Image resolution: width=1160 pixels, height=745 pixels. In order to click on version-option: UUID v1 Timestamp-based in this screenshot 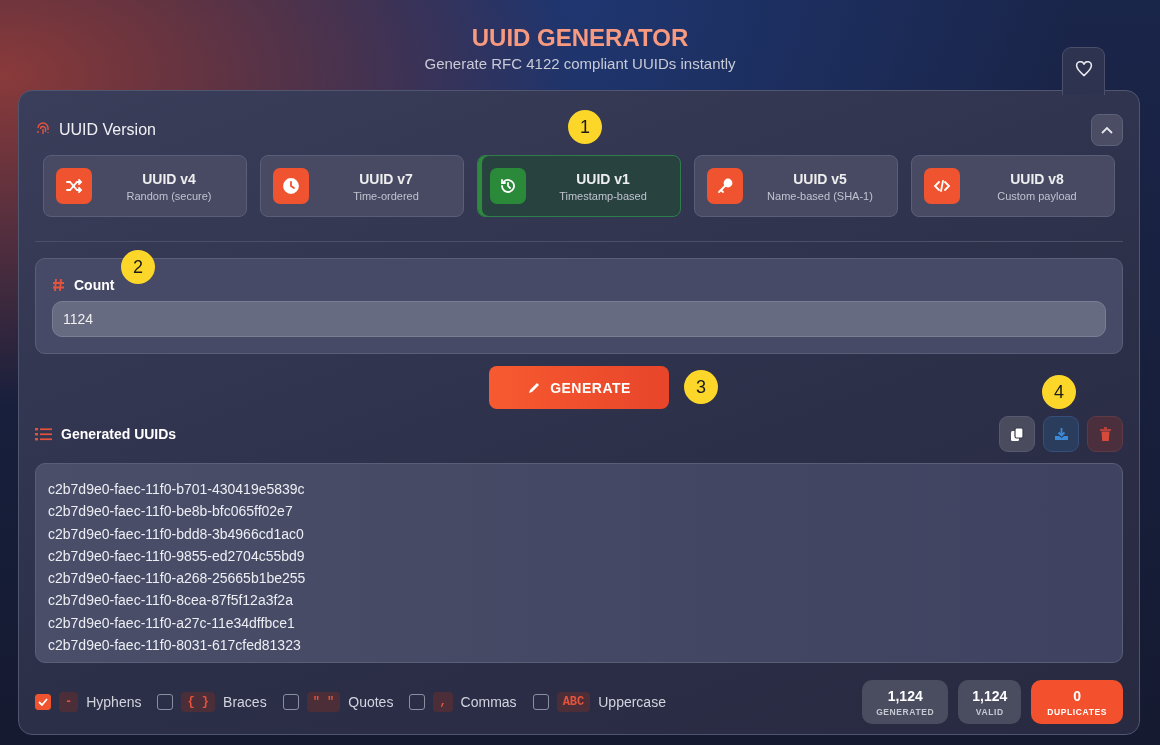, I will do `click(579, 186)`.